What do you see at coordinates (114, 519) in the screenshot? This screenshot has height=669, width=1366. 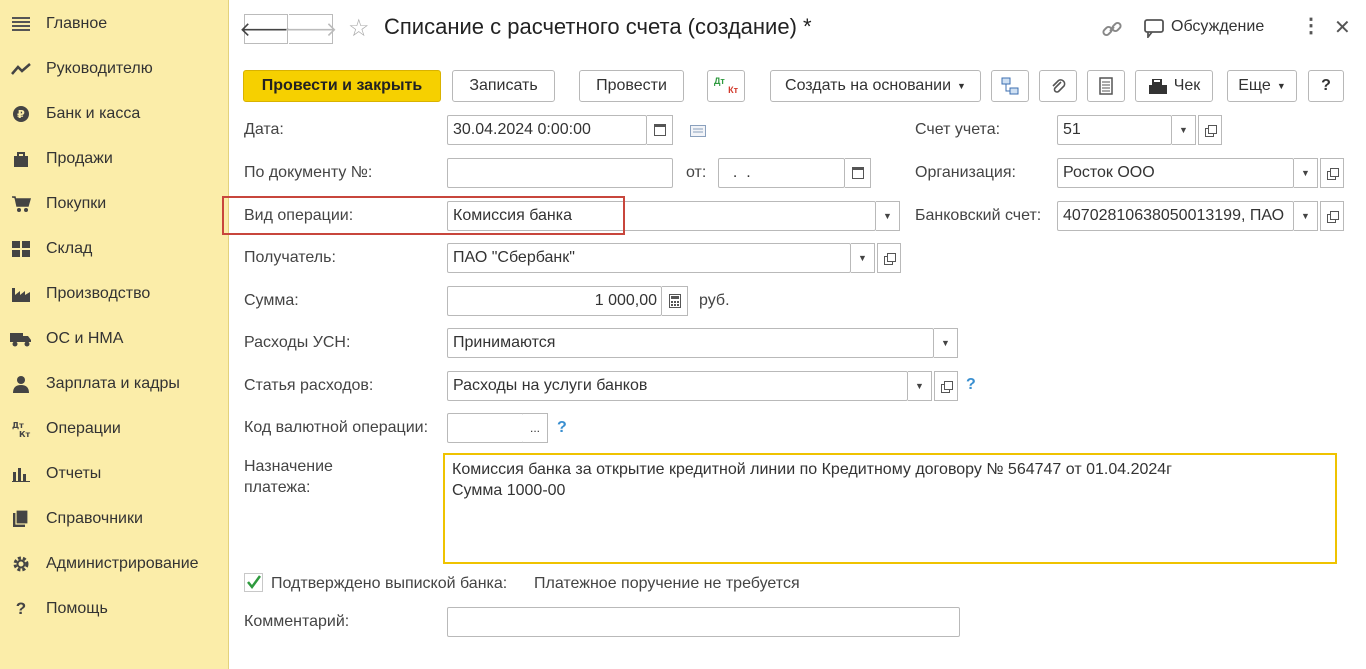 I see `sidebar-item-references: Справочники` at bounding box center [114, 519].